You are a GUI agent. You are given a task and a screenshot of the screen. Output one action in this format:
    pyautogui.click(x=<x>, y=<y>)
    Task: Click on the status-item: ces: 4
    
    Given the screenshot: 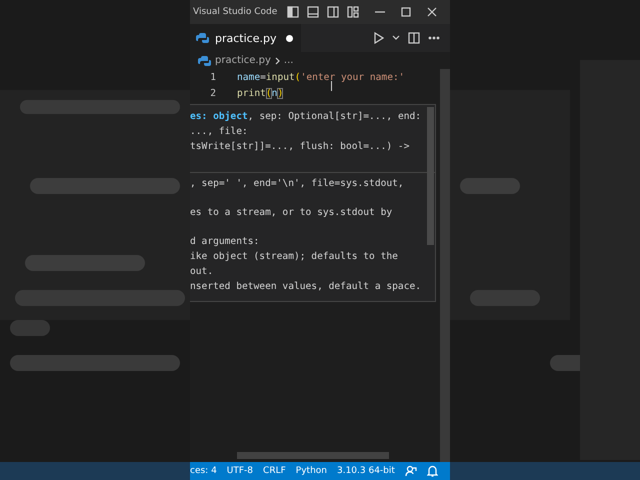 What is the action you would take?
    pyautogui.click(x=203, y=471)
    